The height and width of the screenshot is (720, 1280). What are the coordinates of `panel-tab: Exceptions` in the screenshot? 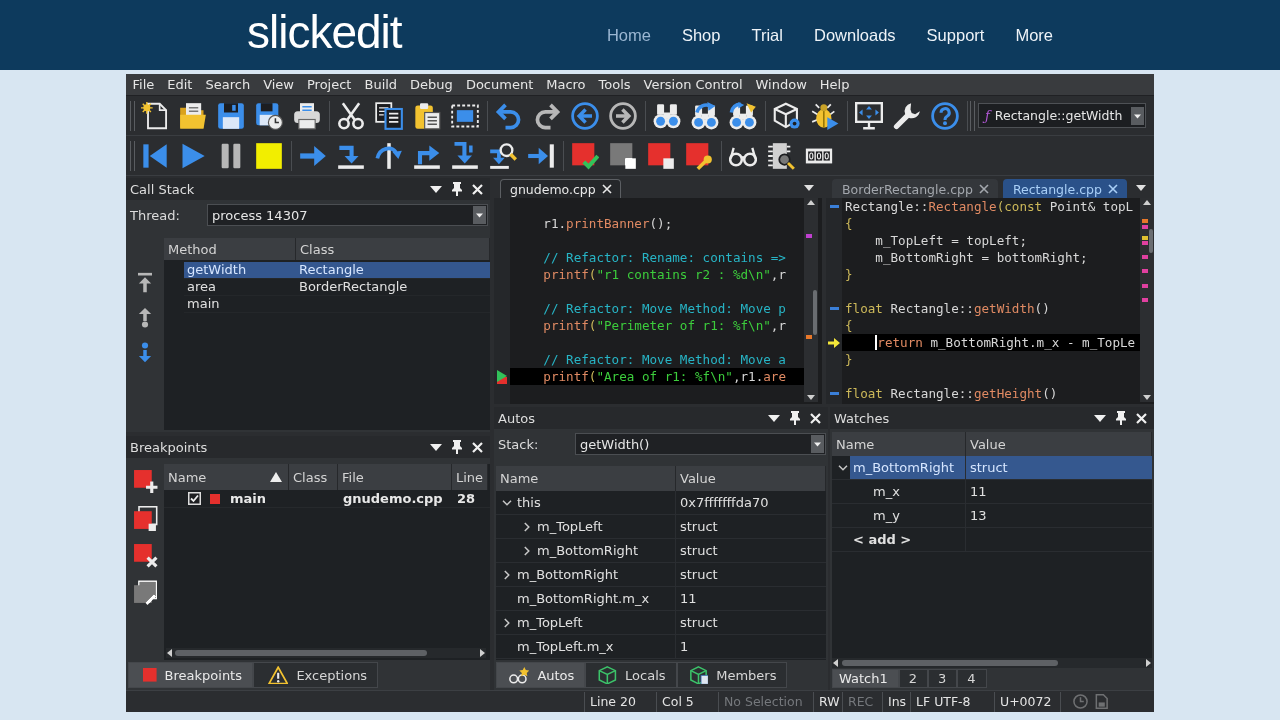 It's located at (316, 675).